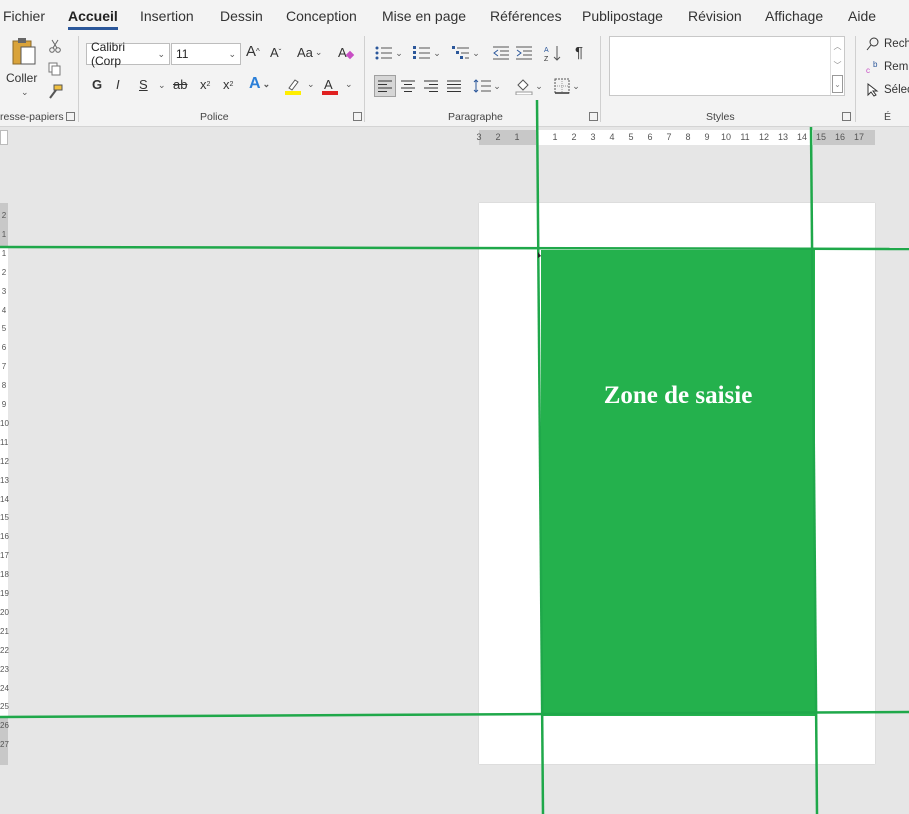  Describe the element at coordinates (309, 52) in the screenshot. I see `change-case-button: Aa ⌄` at that location.